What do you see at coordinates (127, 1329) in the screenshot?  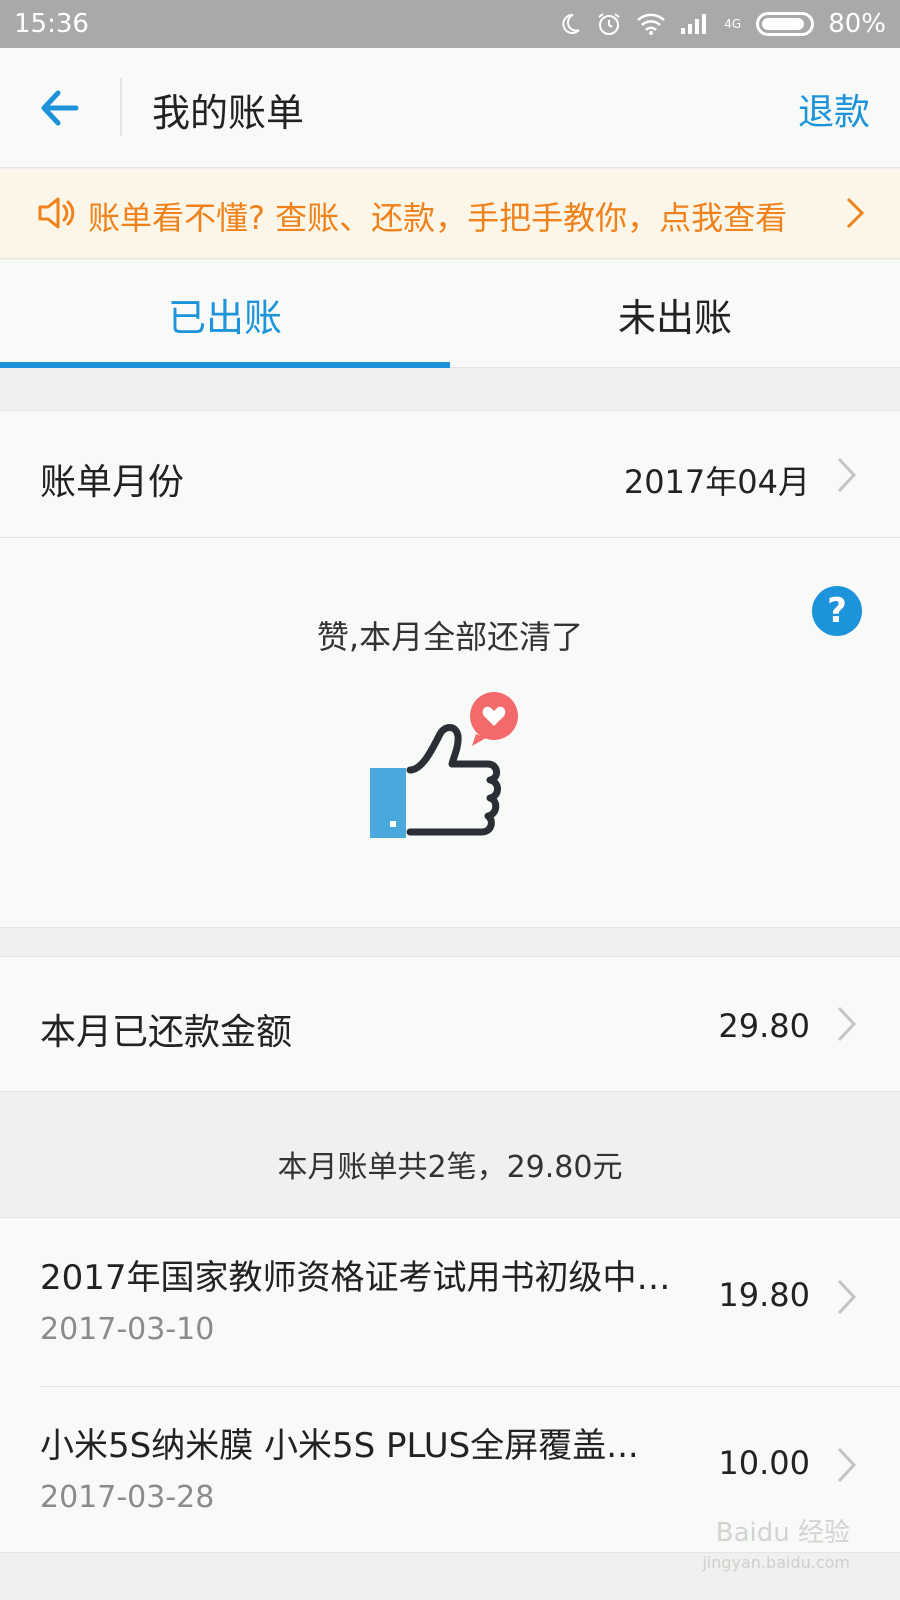 I see `bill-date: 2017-03-10` at bounding box center [127, 1329].